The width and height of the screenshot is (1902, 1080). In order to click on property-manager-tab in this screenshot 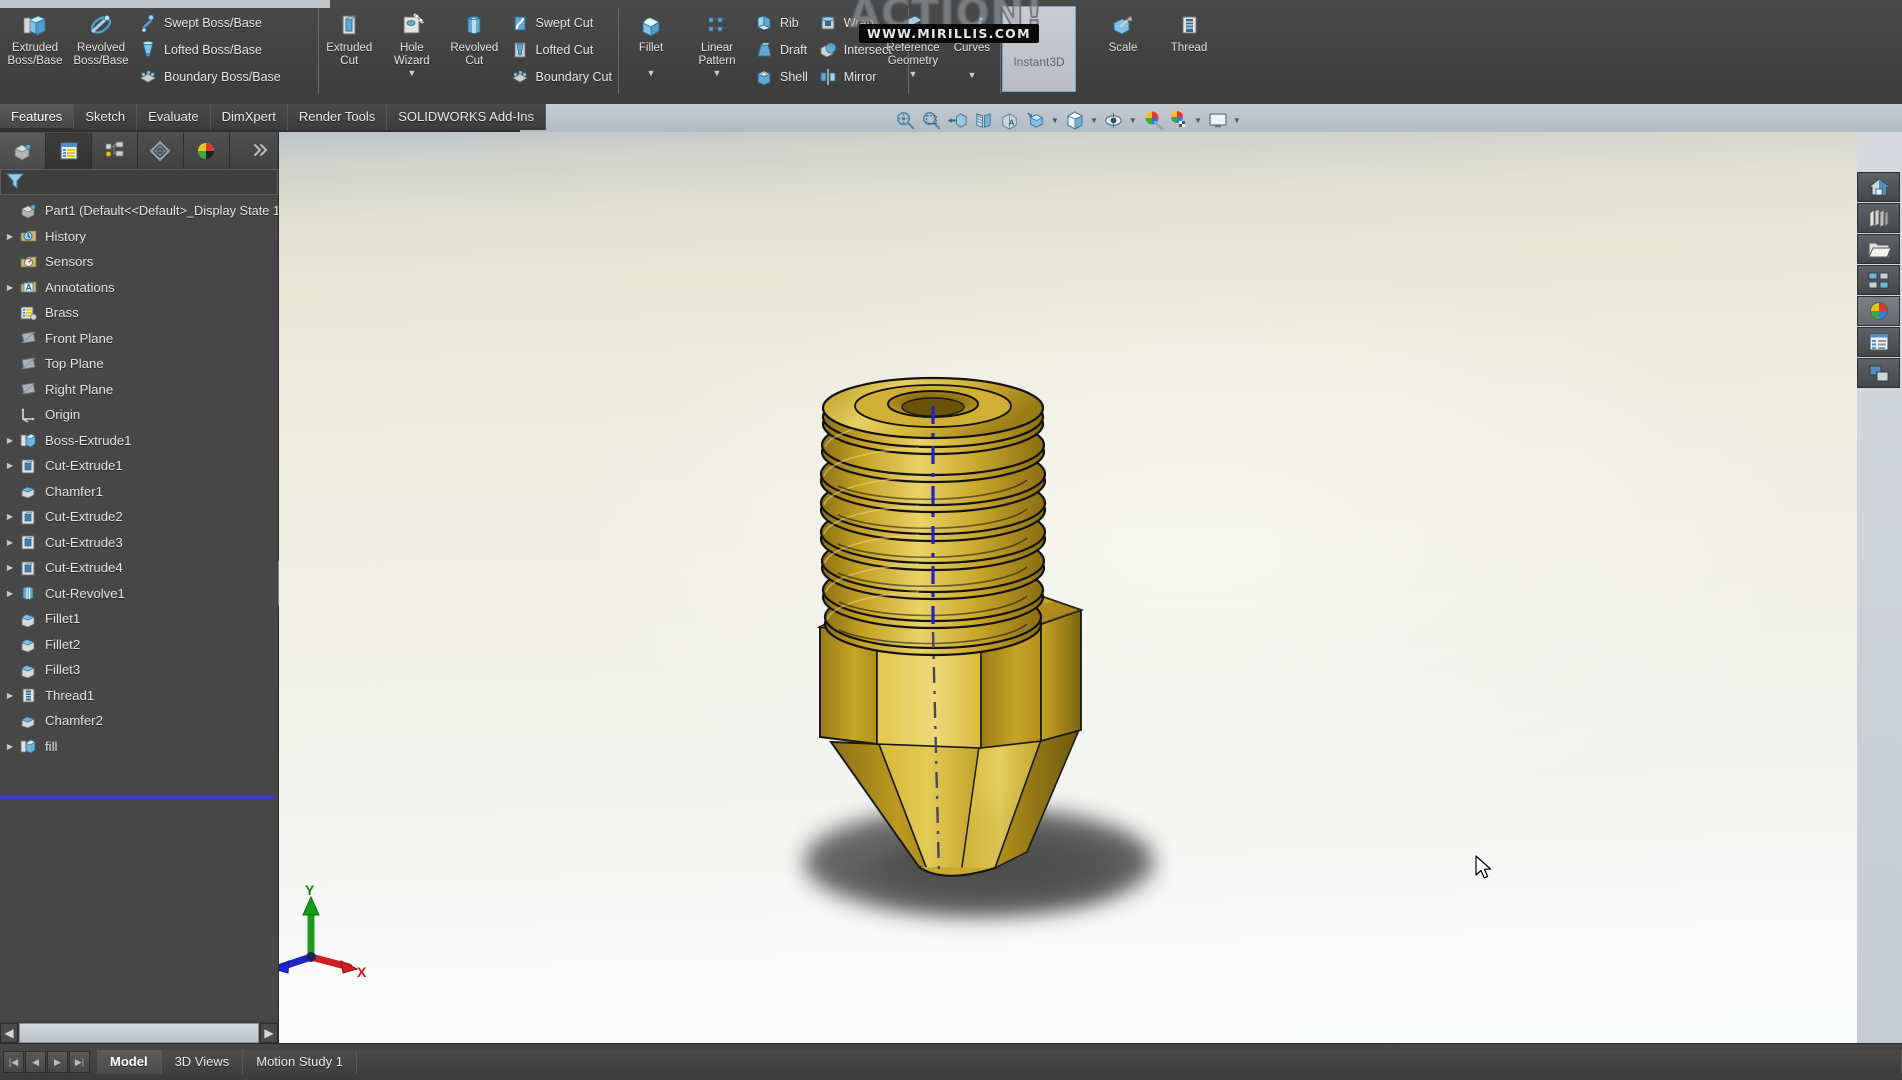, I will do `click(69, 150)`.